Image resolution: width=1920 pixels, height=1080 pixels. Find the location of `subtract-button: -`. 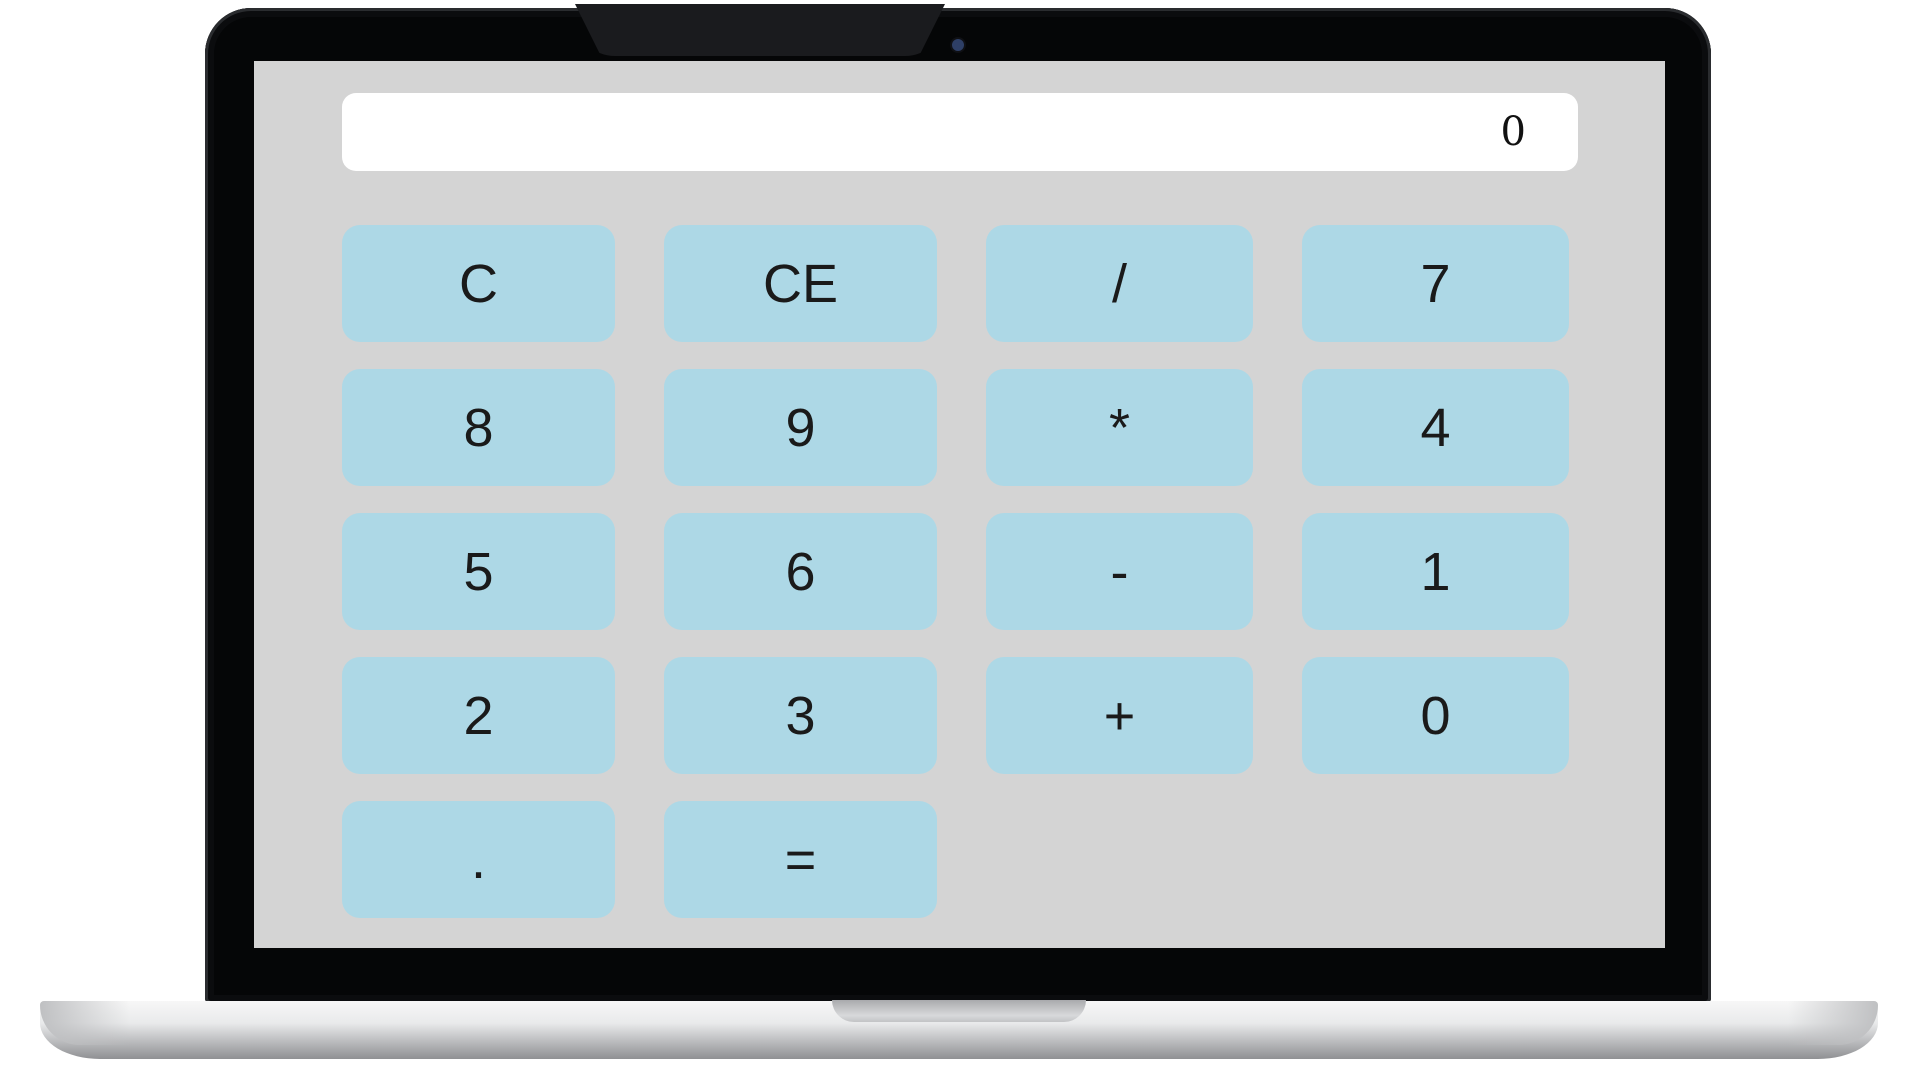

subtract-button: - is located at coordinates (1119, 571).